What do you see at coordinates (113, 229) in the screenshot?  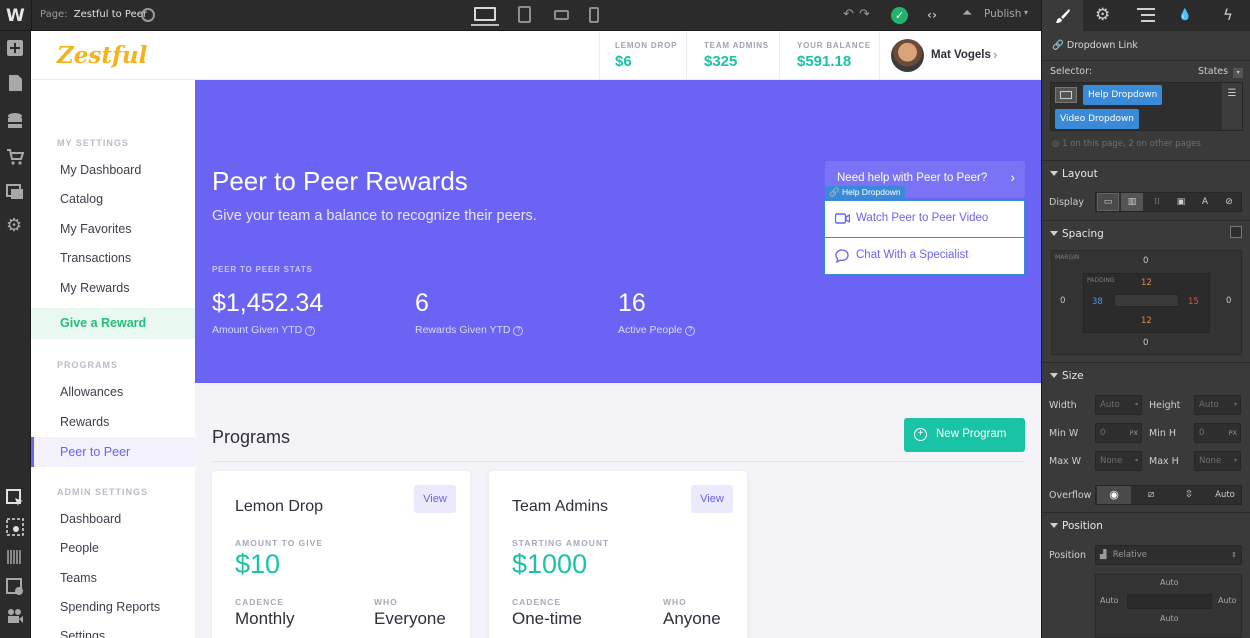 I see `sidebar-item-my-favorites: My Favorites` at bounding box center [113, 229].